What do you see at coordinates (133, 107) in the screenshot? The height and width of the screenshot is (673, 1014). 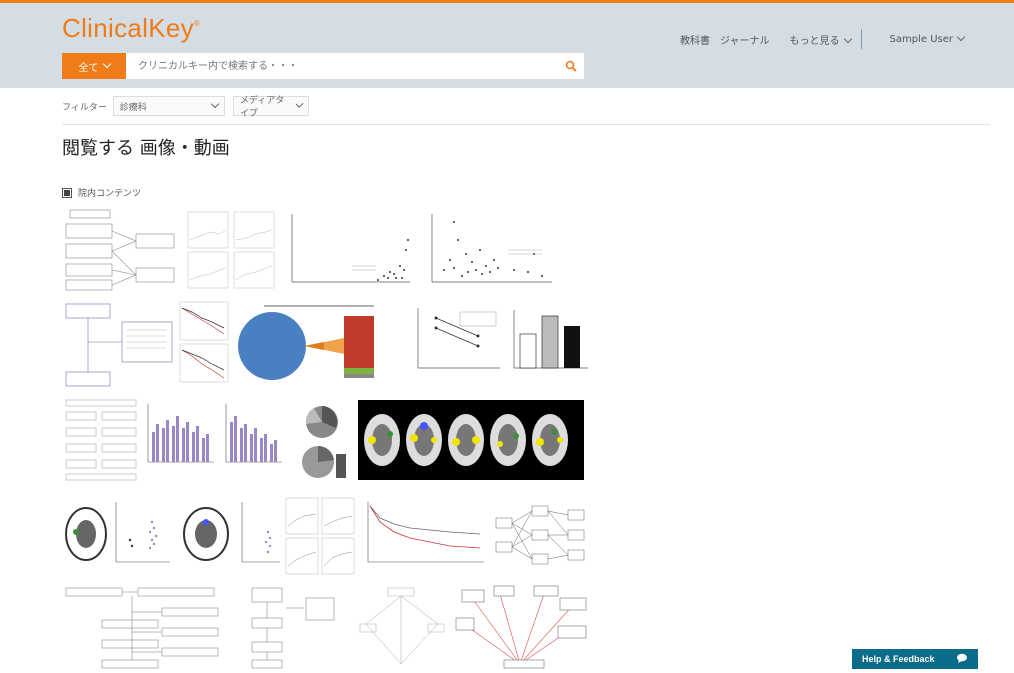 I see `specialty-label: 診療科` at bounding box center [133, 107].